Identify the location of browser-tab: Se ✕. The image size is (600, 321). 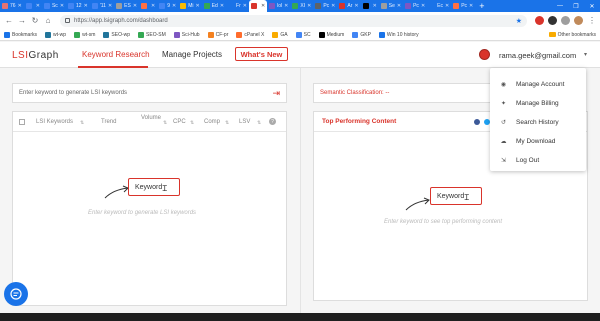
(391, 6).